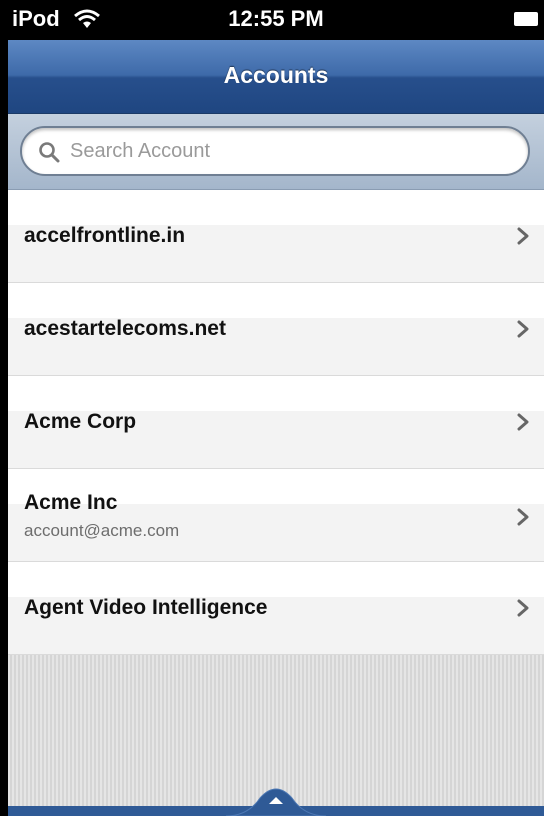  I want to click on status-time: 12:55 PM, so click(276, 18).